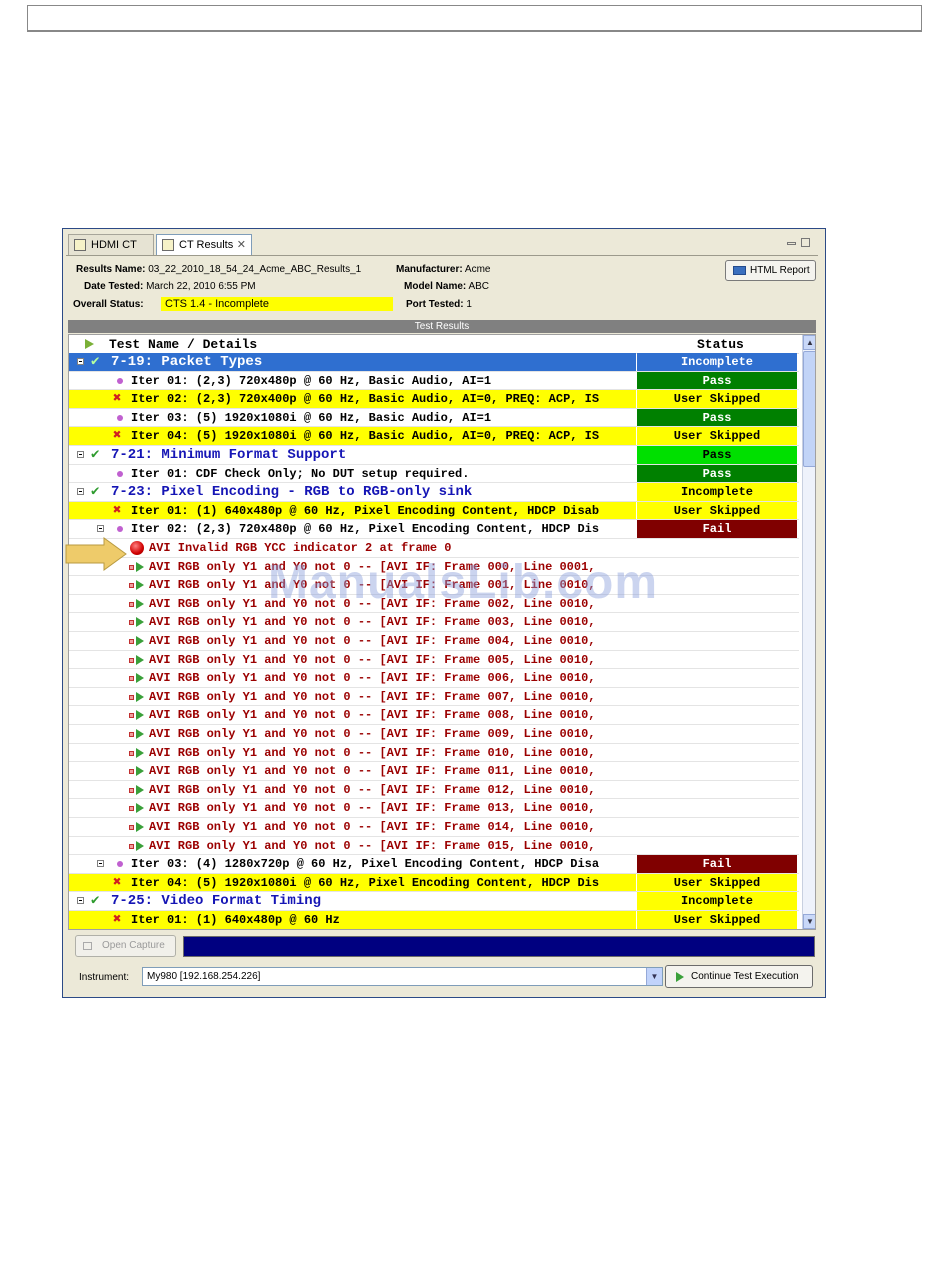 The image size is (950, 1267). What do you see at coordinates (434, 362) in the screenshot?
I see `test-group-row: ✔ 7-19: Packet Types Incomplete` at bounding box center [434, 362].